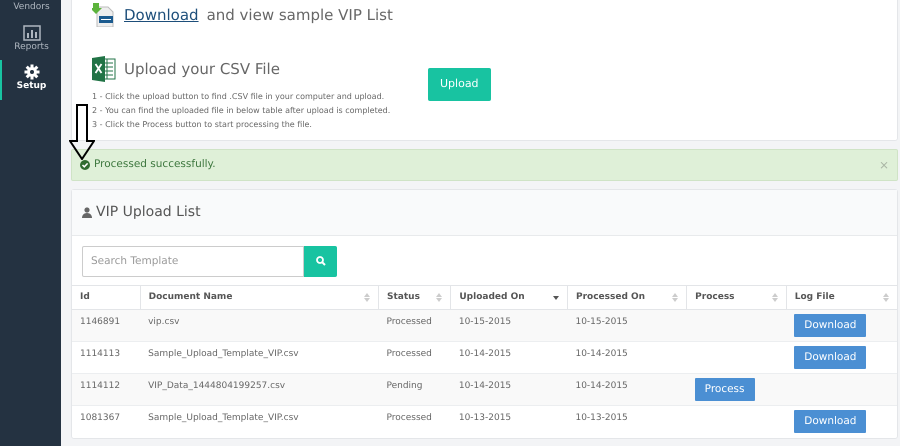 The height and width of the screenshot is (446, 900). Describe the element at coordinates (104, 15) in the screenshot. I see `csv-file-icon` at that location.